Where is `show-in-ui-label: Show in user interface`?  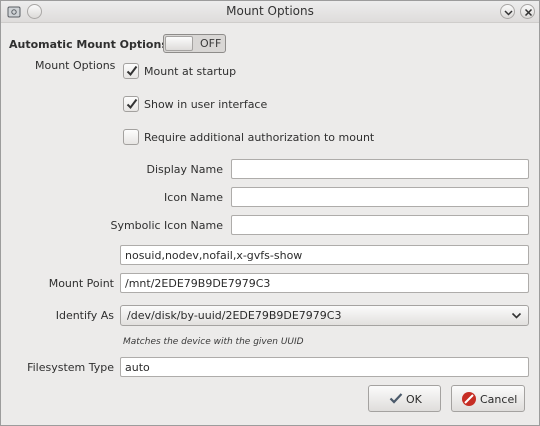 show-in-ui-label: Show in user interface is located at coordinates (205, 104).